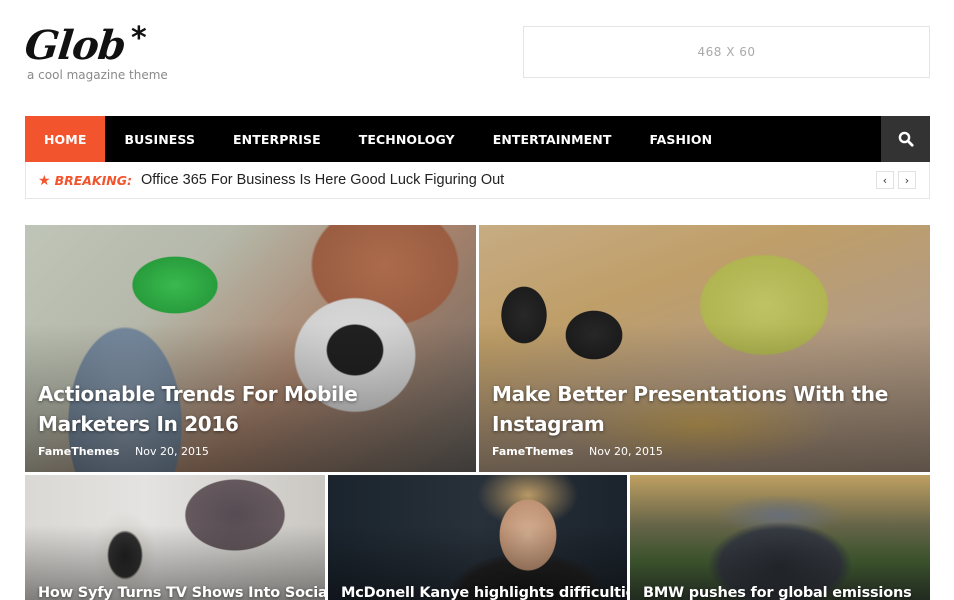  I want to click on site-title: Glob, so click(75, 46).